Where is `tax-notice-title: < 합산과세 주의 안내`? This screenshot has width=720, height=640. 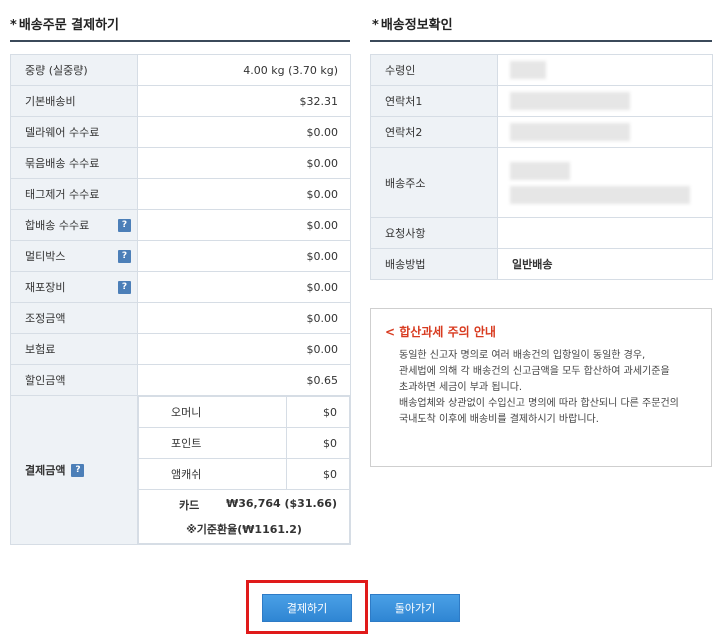
tax-notice-title: < 합산과세 주의 안내 is located at coordinates (440, 332).